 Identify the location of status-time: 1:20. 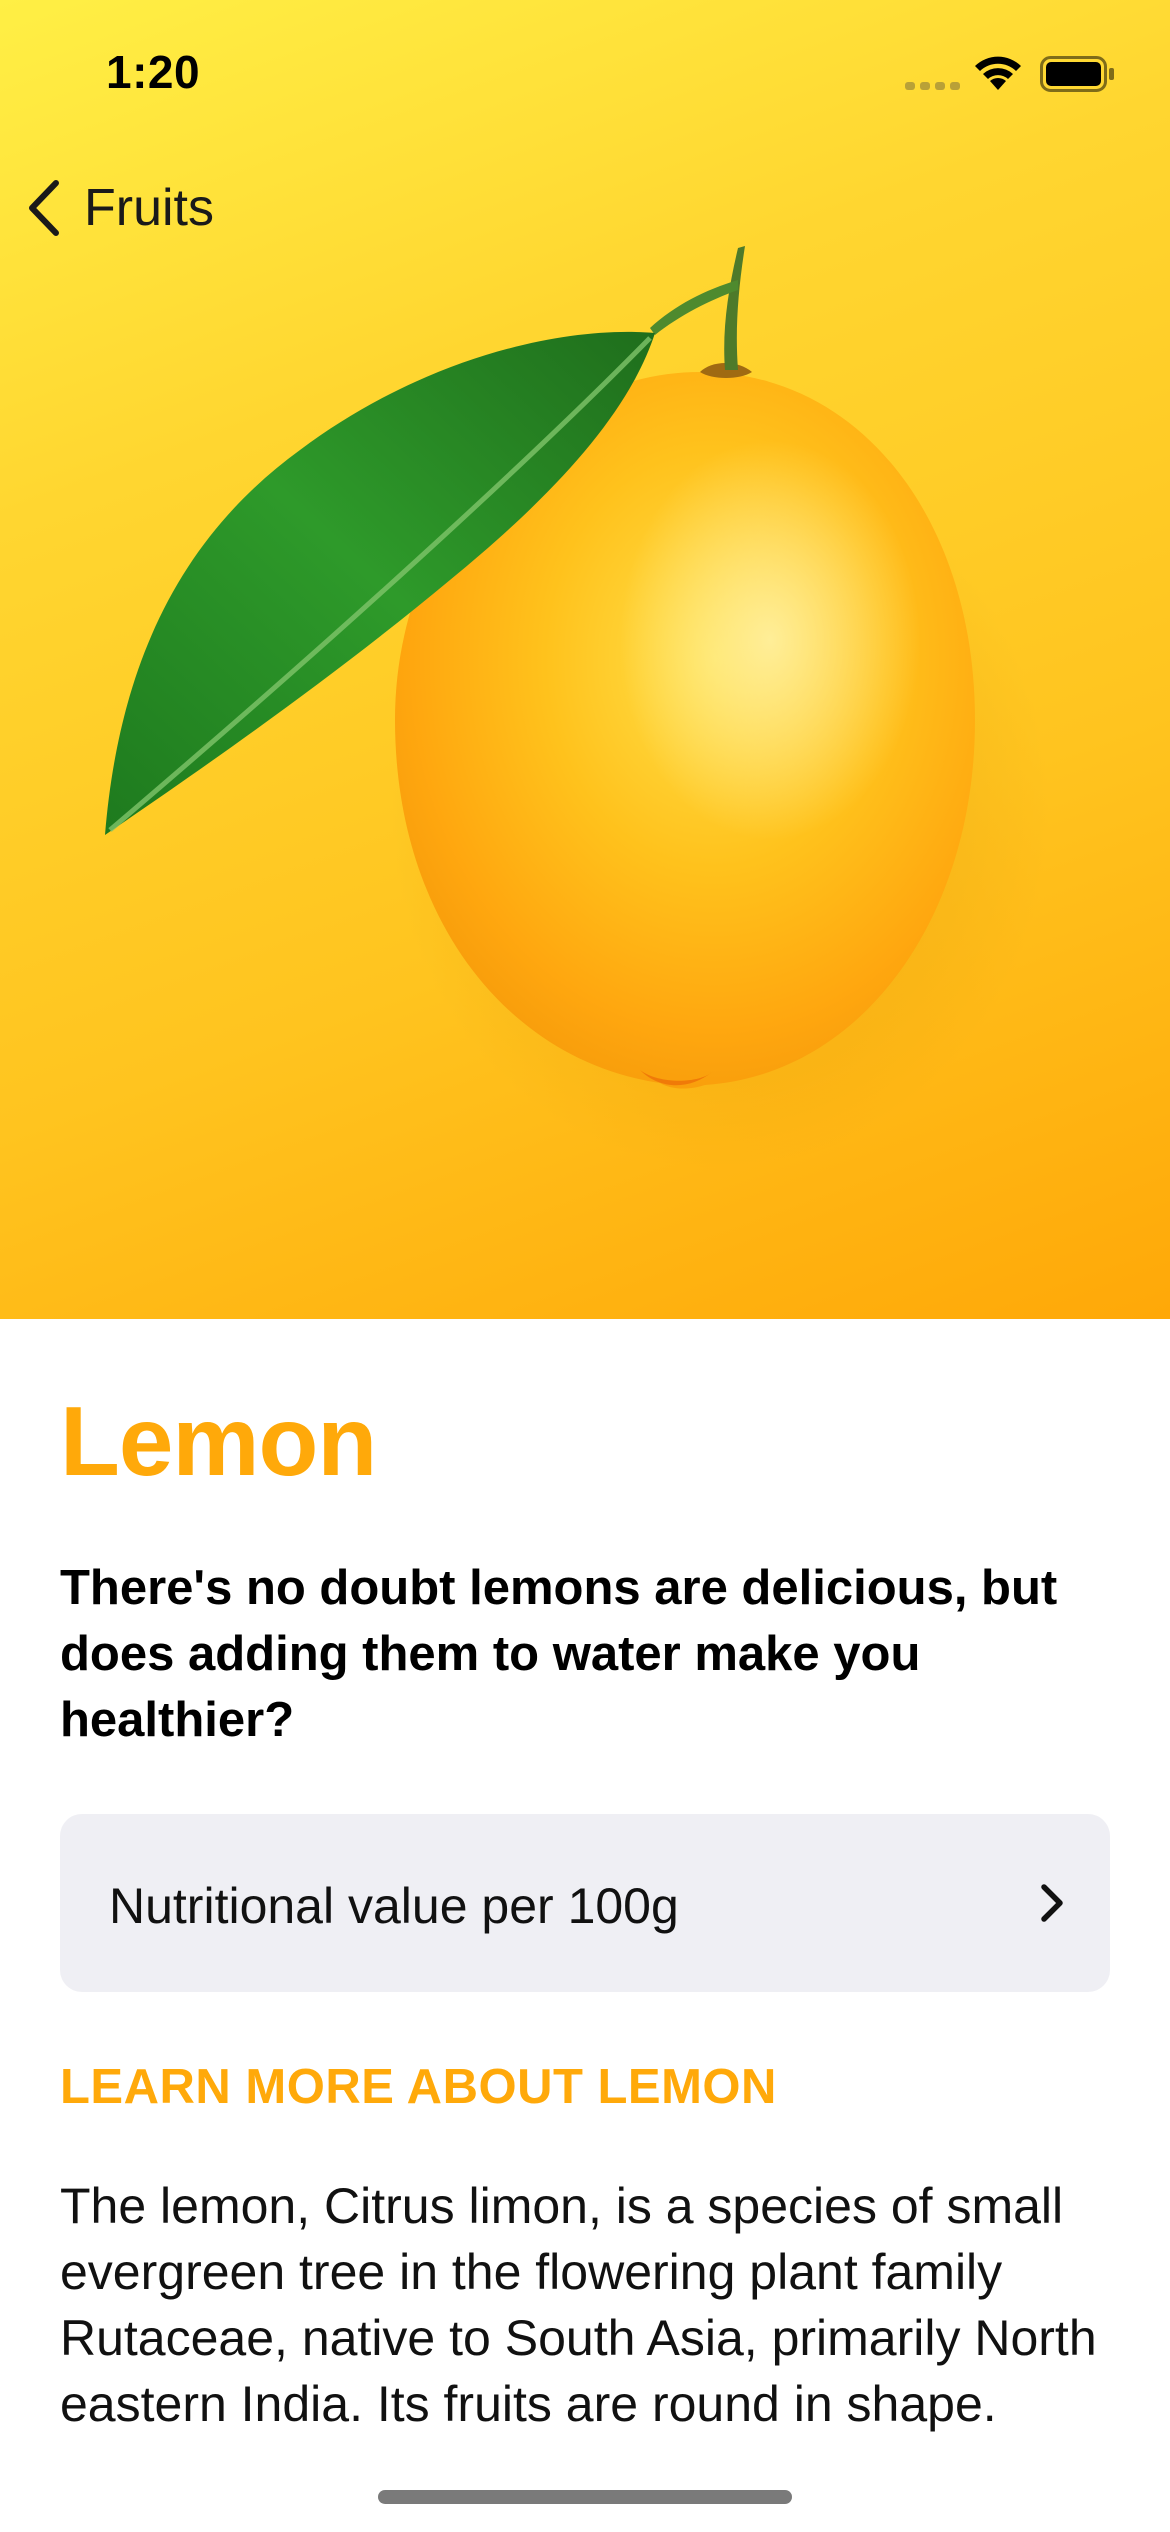
(153, 72).